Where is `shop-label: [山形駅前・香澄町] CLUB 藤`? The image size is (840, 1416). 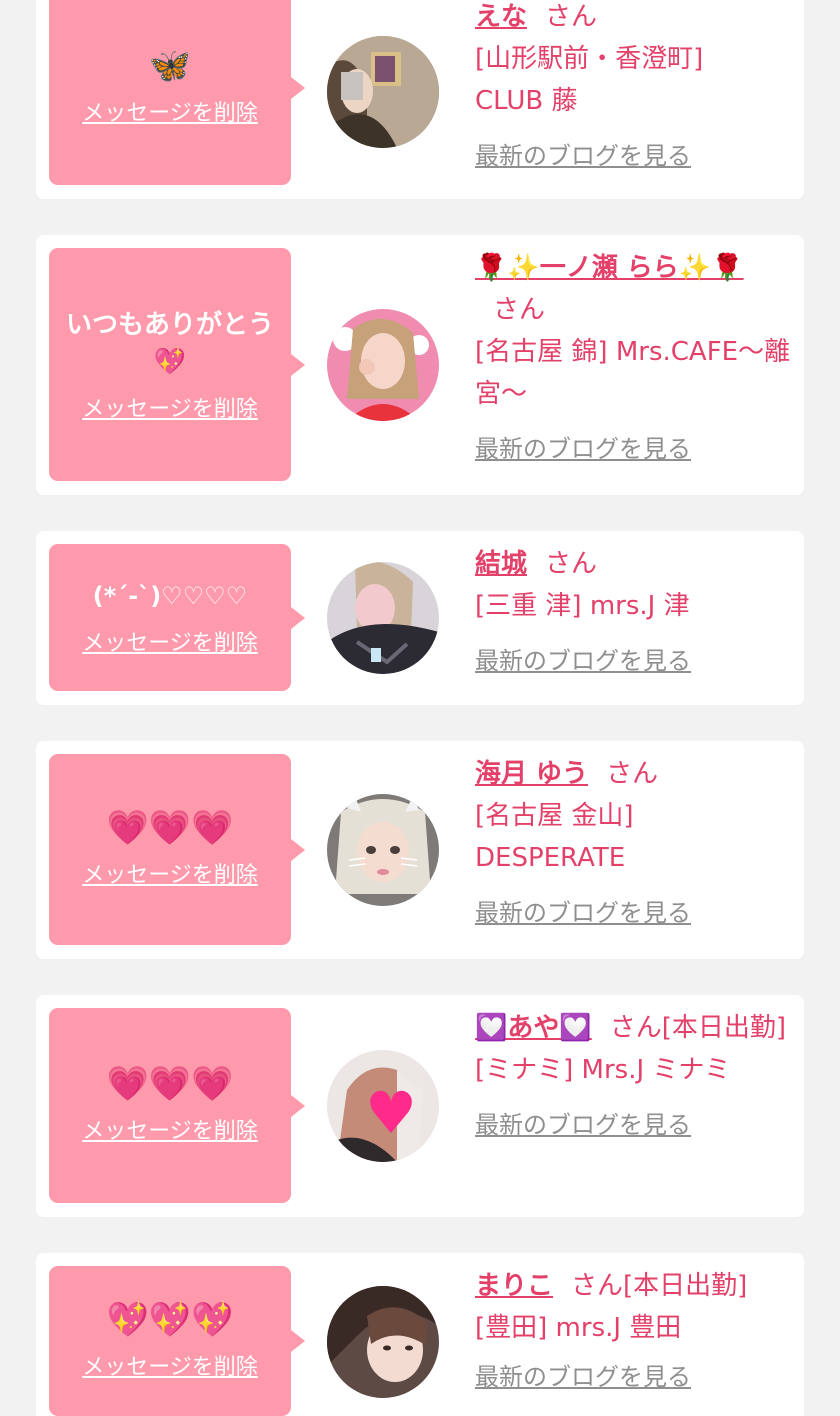
shop-label: [山形駅前・香澄町] CLUB 藤 is located at coordinates (589, 80).